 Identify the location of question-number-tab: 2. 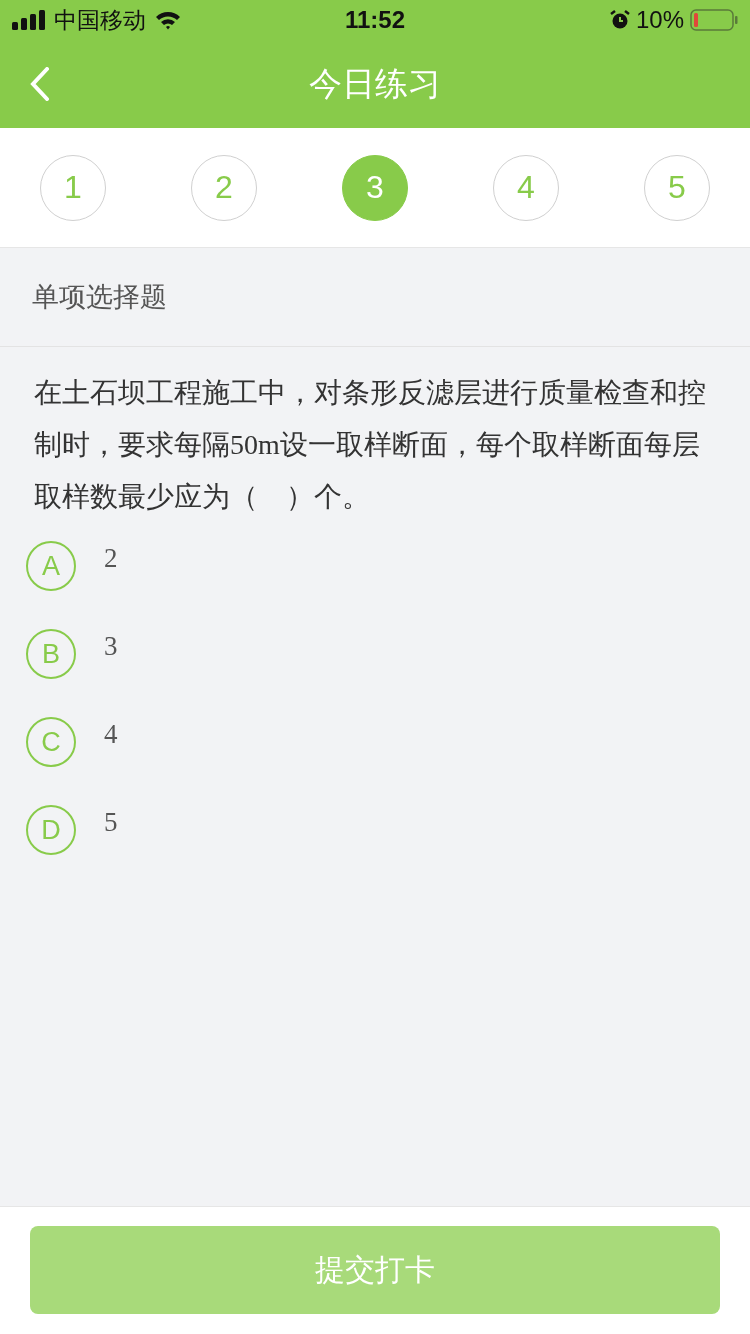
(224, 187).